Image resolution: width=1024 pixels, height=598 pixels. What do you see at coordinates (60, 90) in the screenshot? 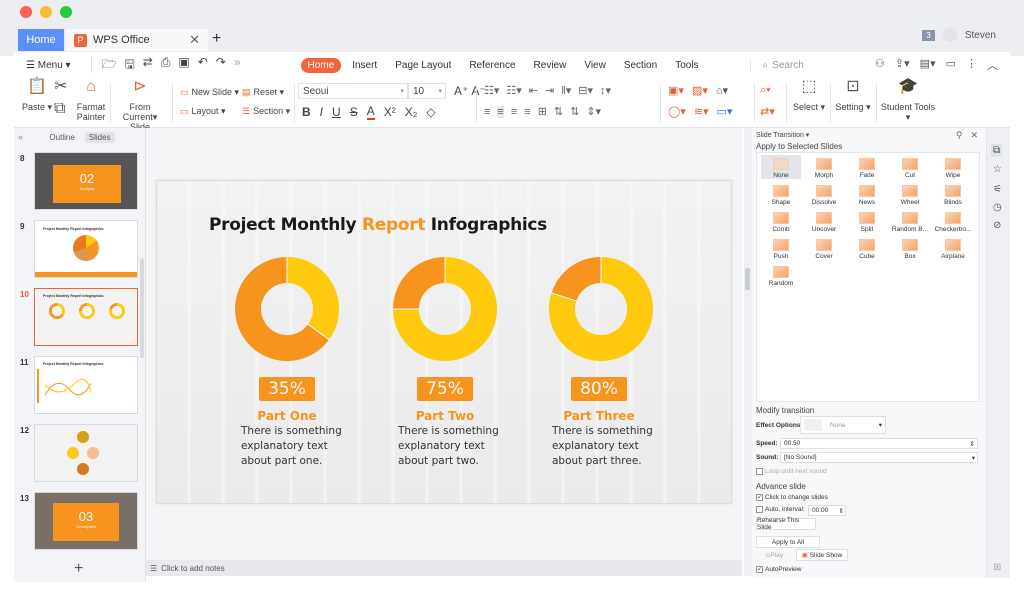
I see `cut-button: ✂` at bounding box center [60, 90].